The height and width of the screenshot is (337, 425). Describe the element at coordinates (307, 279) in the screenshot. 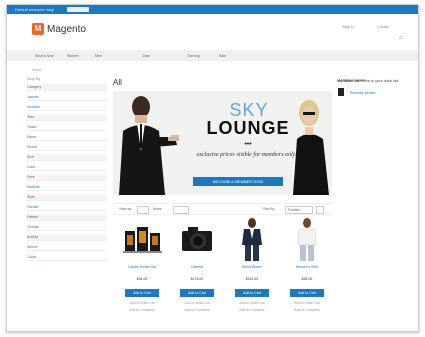

I see `product-price: $45.00` at that location.